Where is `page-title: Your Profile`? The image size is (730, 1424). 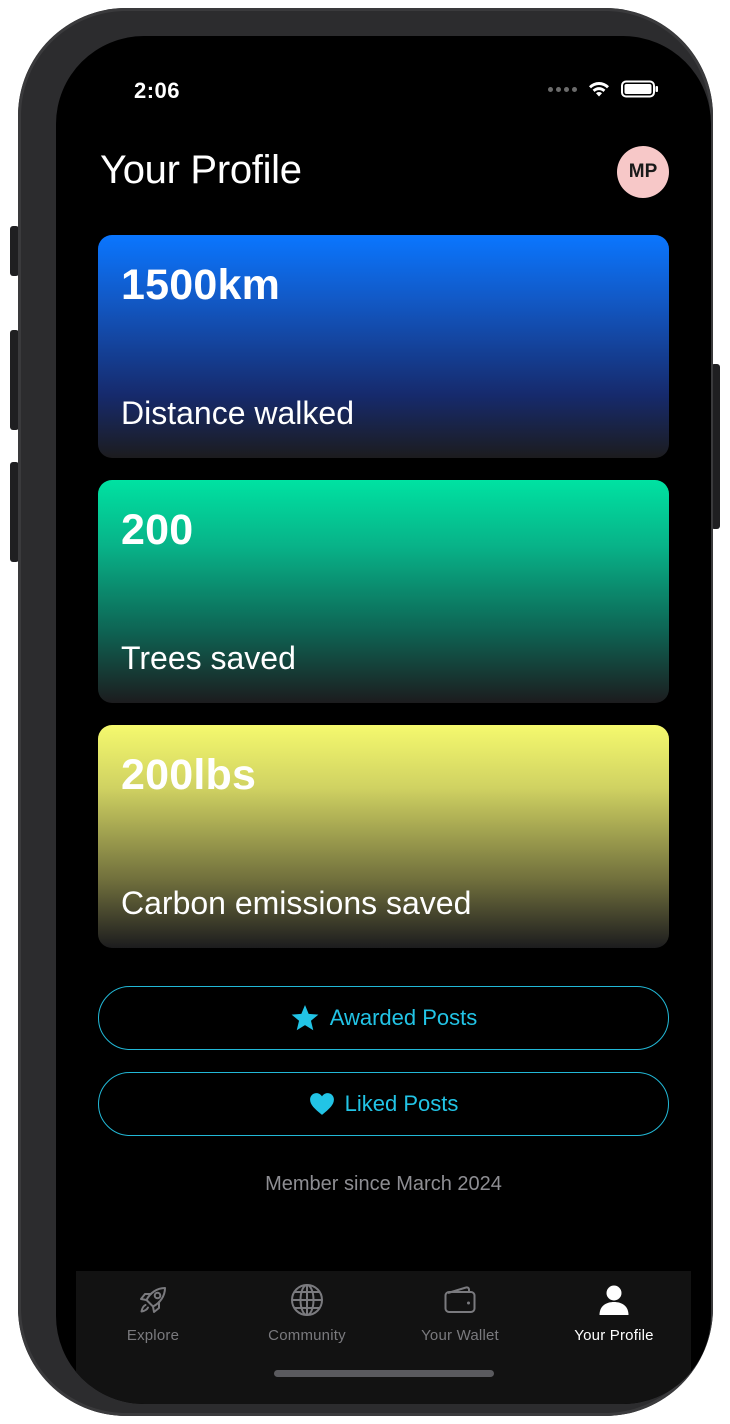 page-title: Your Profile is located at coordinates (201, 170).